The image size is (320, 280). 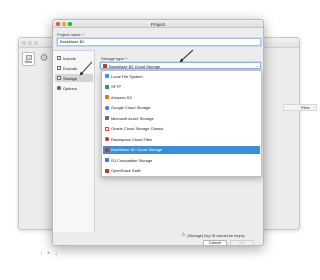 What do you see at coordinates (186, 56) in the screenshot?
I see `arrow-to-storage-type` at bounding box center [186, 56].